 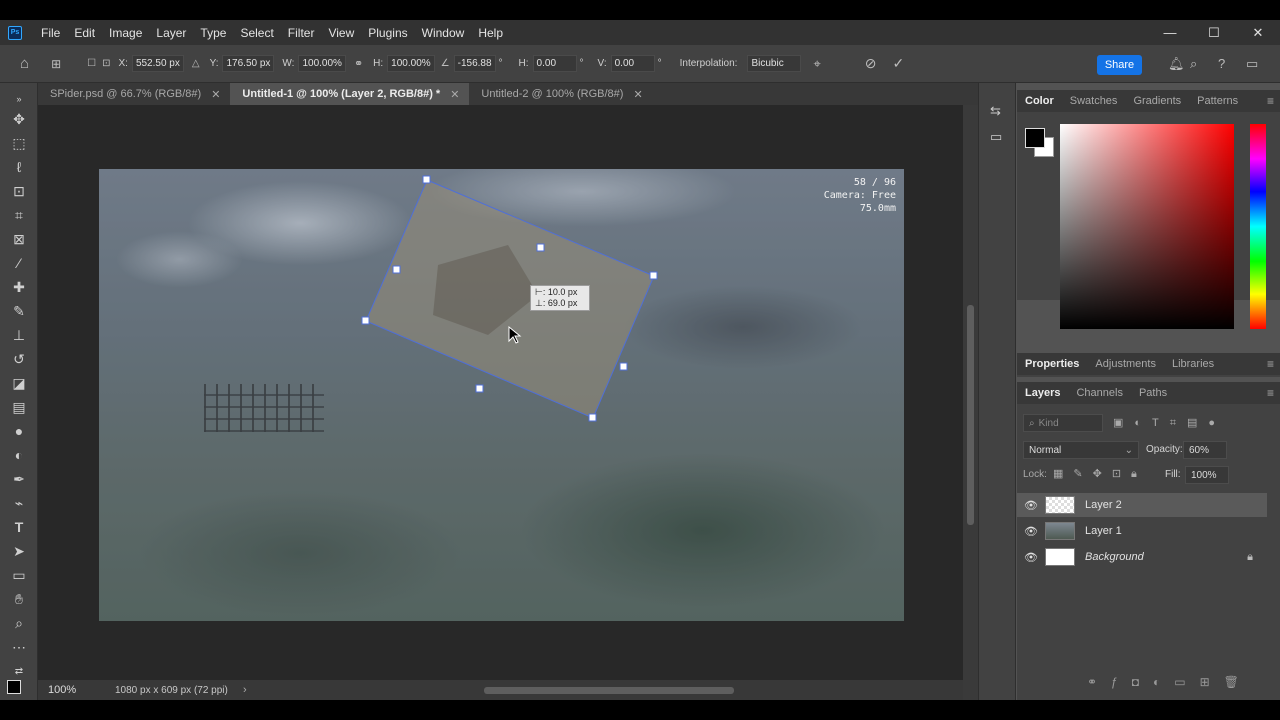 I want to click on x-position-input: 552.50 px, so click(x=157, y=63).